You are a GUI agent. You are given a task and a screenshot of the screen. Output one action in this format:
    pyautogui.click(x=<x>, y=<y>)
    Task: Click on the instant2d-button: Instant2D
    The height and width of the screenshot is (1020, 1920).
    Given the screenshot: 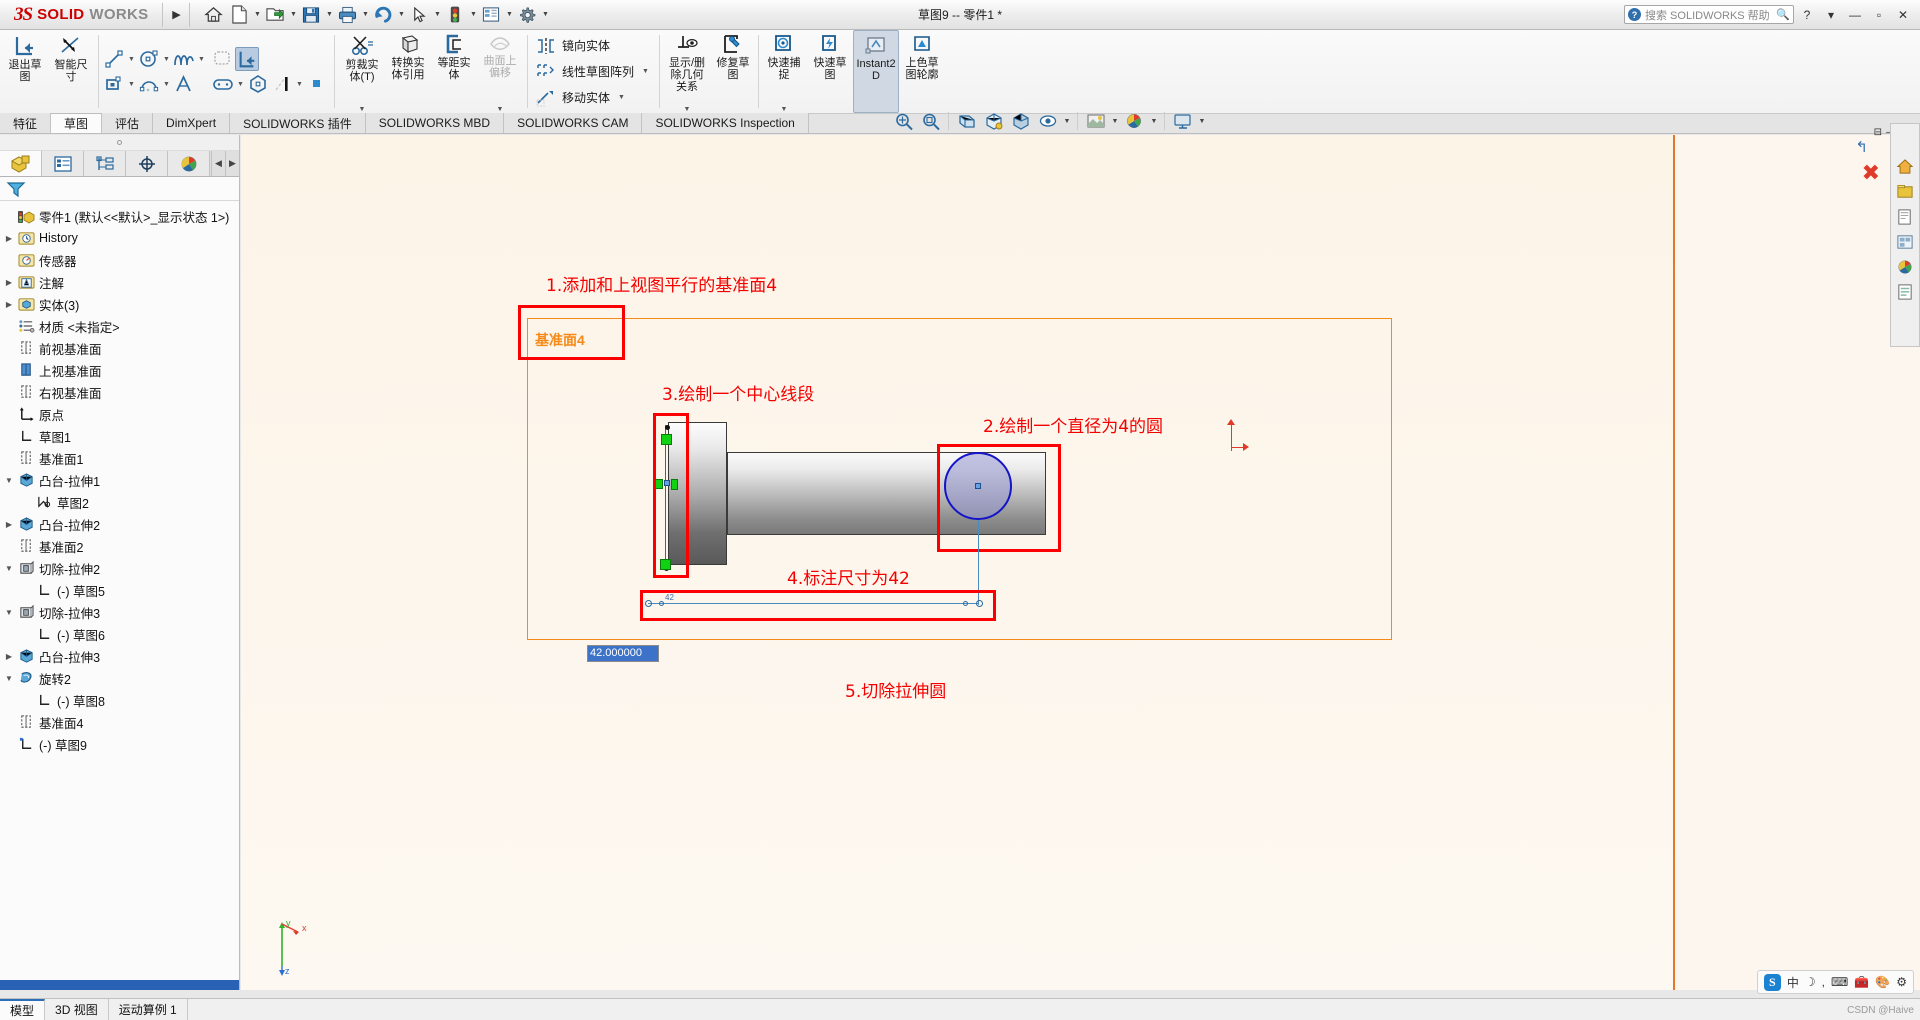 What is the action you would take?
    pyautogui.click(x=876, y=71)
    